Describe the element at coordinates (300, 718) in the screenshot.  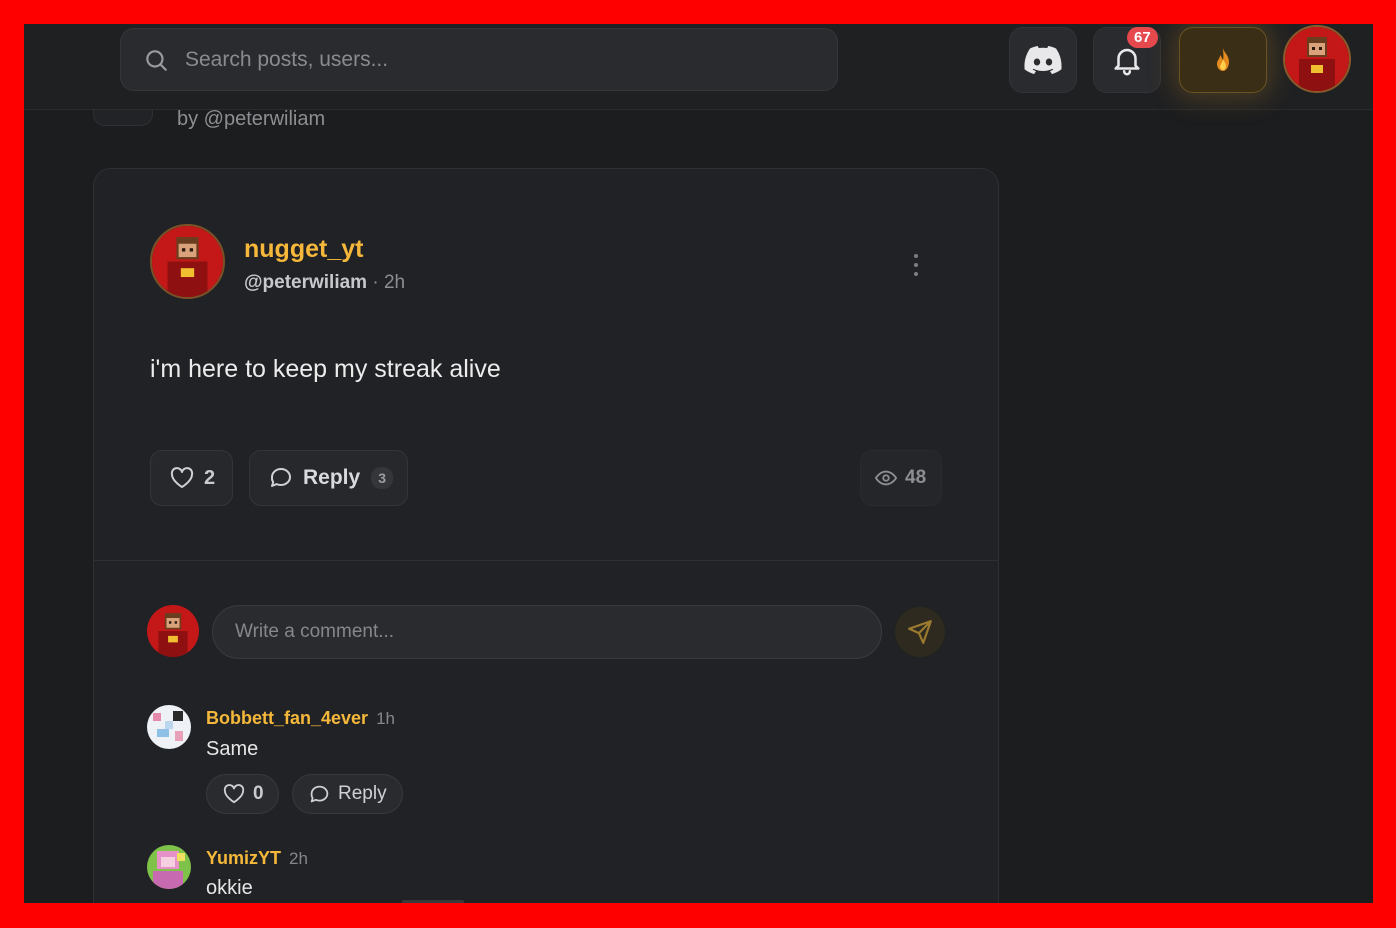
I see `comment-author-name: Bobbett_fan_4ever 1h` at that location.